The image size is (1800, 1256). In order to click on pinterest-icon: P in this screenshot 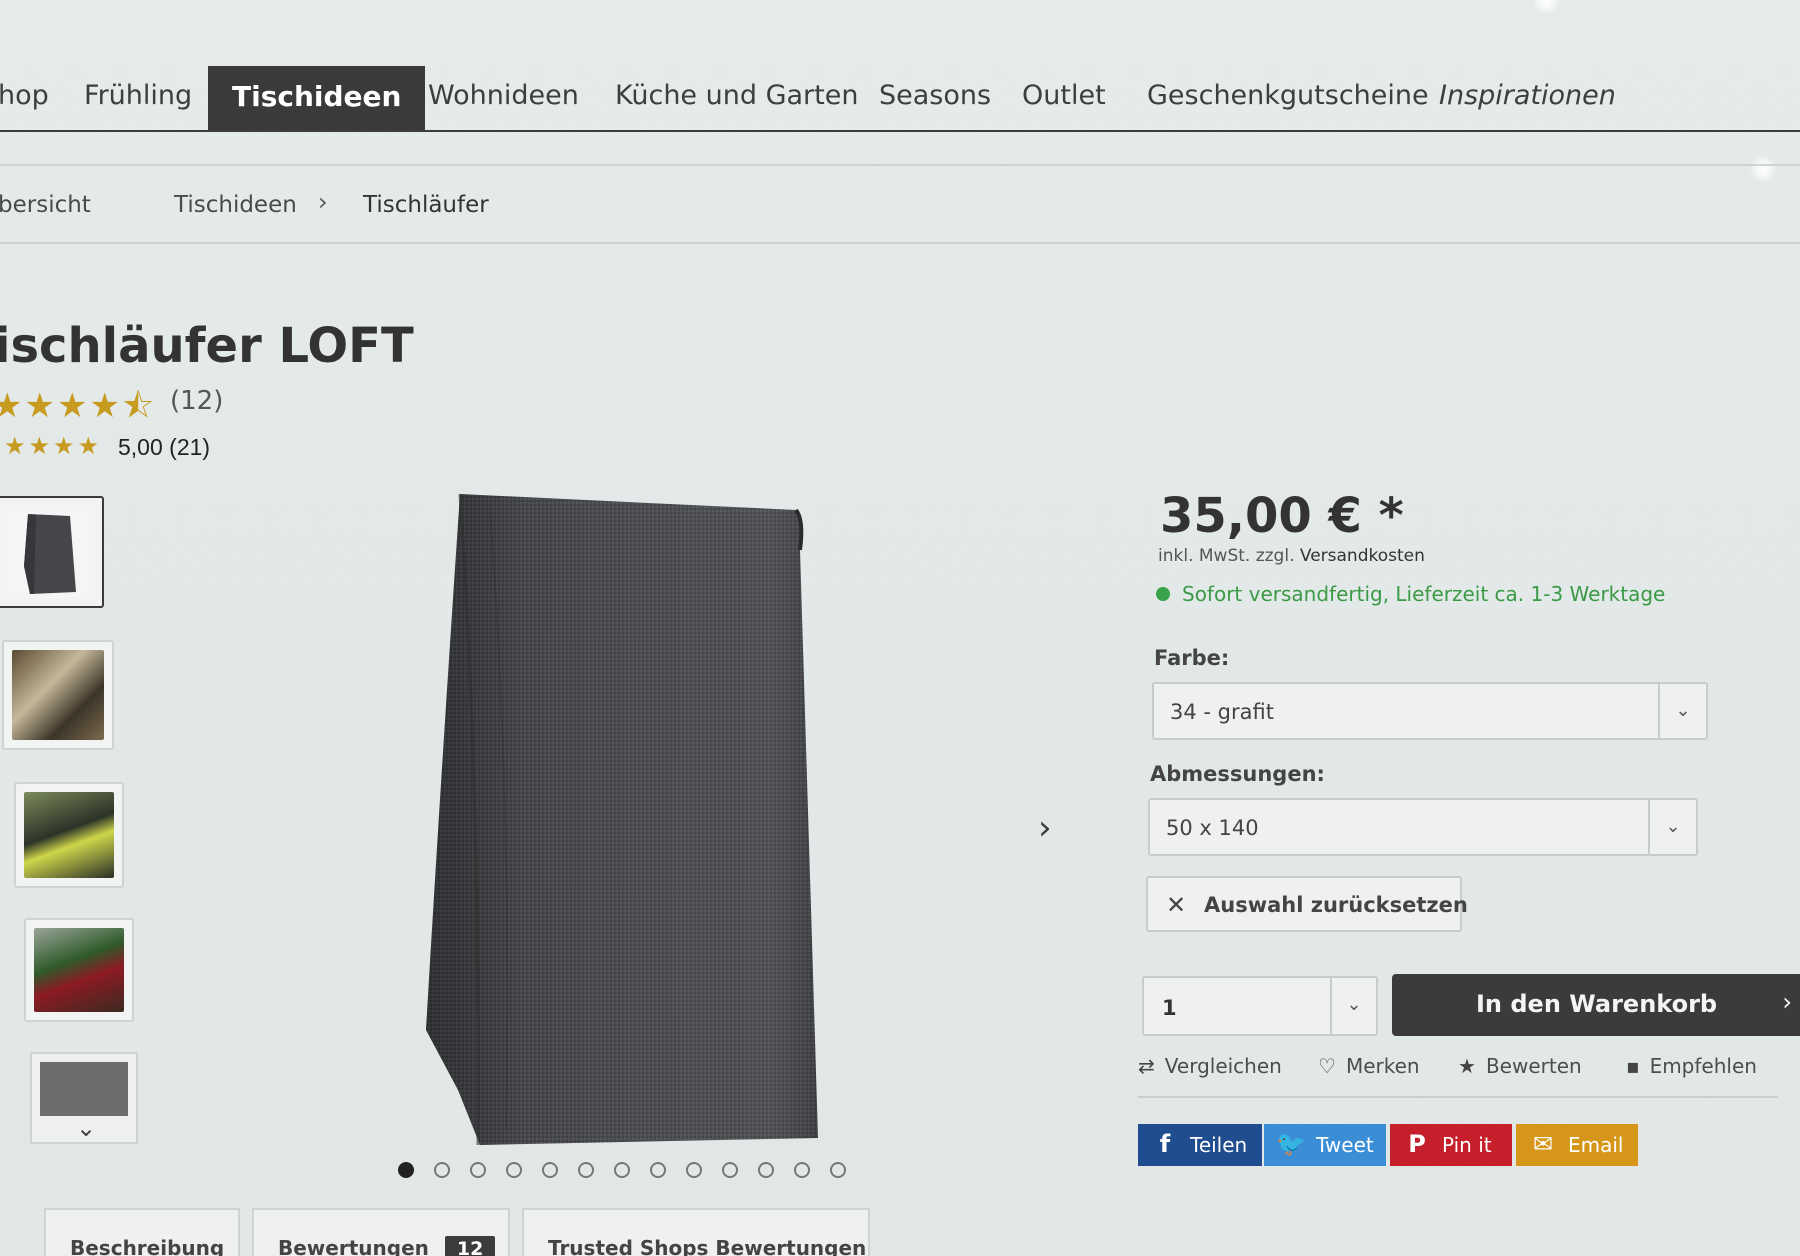, I will do `click(1417, 1144)`.